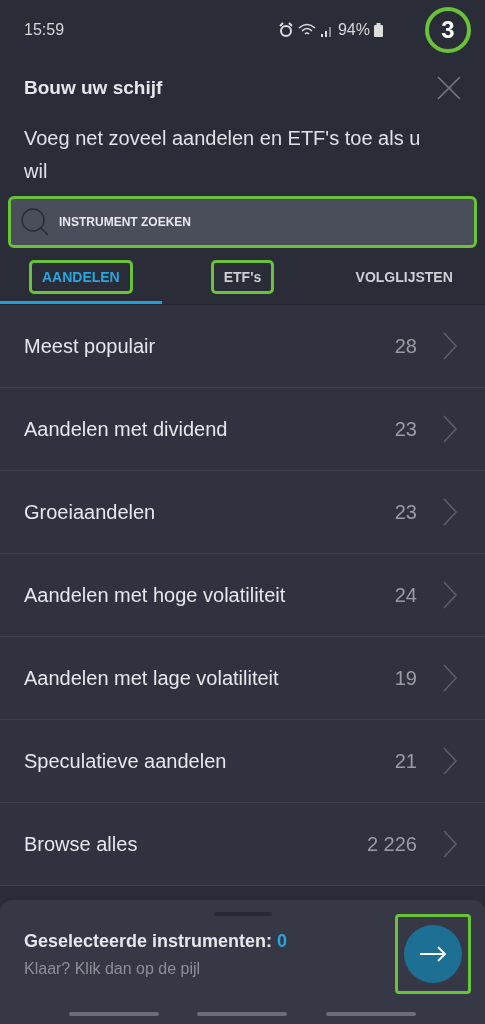  I want to click on tab: AANDELEN, so click(80, 276).